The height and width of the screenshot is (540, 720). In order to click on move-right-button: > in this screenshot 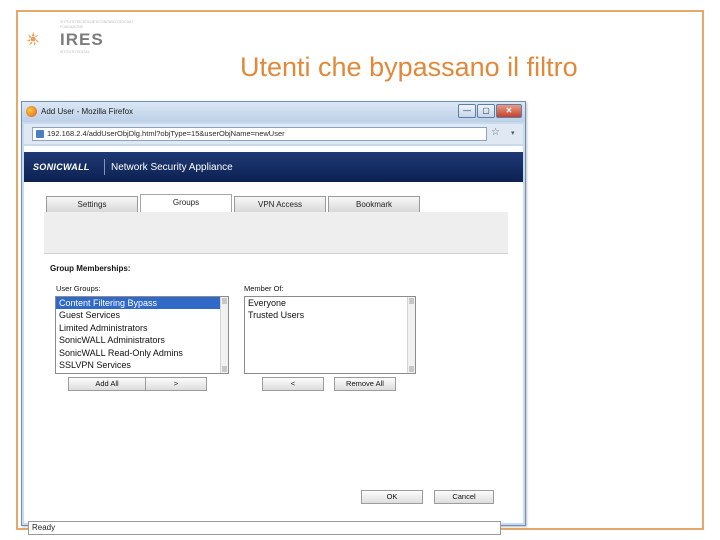, I will do `click(176, 384)`.